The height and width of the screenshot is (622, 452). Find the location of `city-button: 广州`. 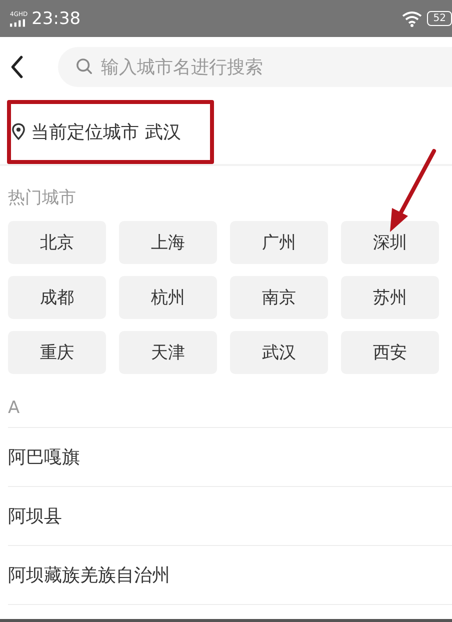

city-button: 广州 is located at coordinates (279, 242).